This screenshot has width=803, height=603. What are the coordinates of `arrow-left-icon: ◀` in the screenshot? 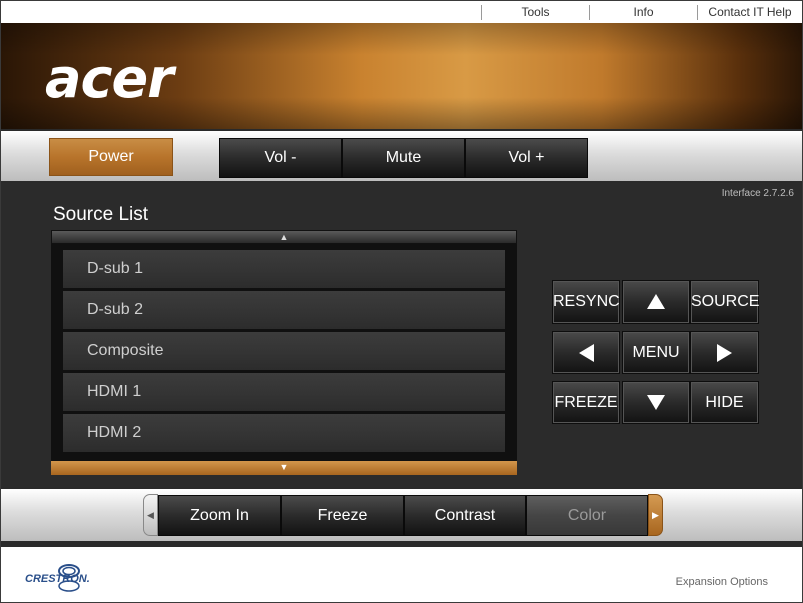 It's located at (150, 515).